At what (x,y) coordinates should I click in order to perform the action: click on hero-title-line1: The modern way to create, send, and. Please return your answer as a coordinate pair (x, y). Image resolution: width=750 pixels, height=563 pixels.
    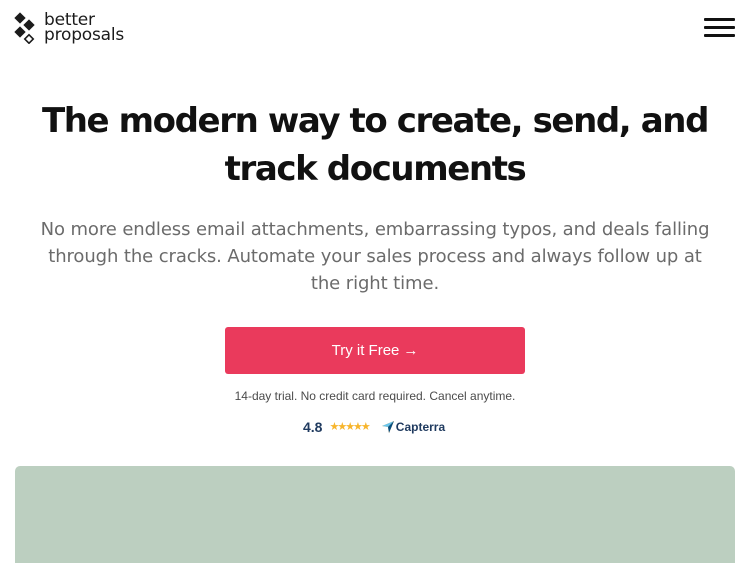
    Looking at the image, I should click on (375, 121).